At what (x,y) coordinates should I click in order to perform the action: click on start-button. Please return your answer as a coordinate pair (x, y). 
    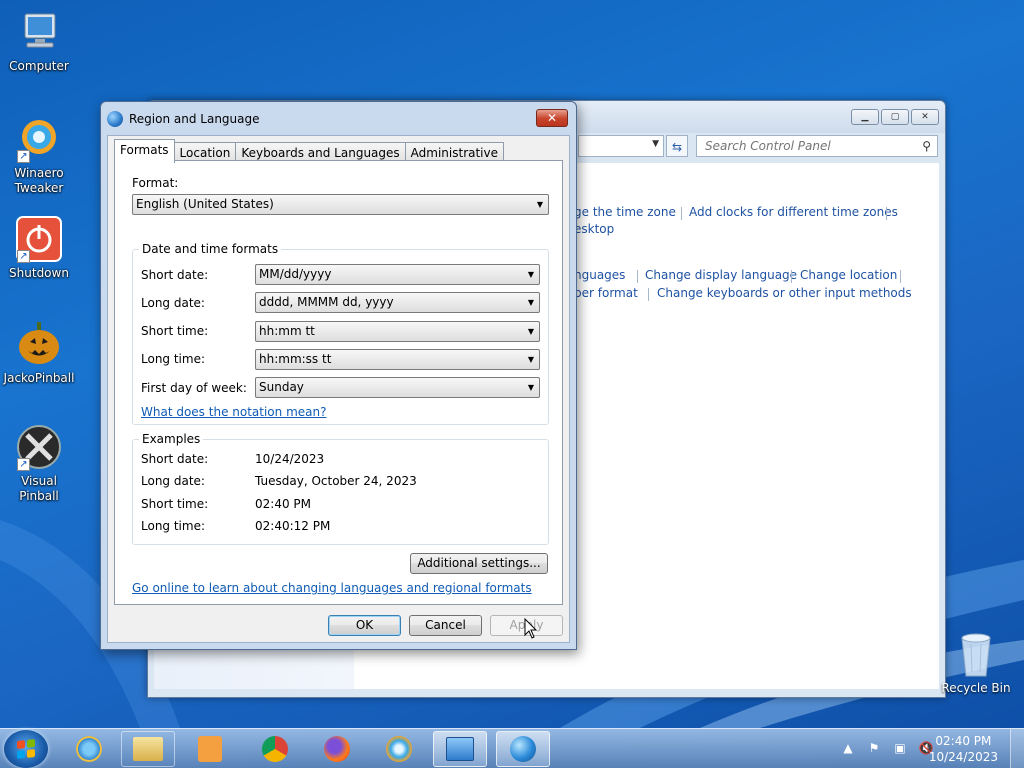
    Looking at the image, I should click on (26, 749).